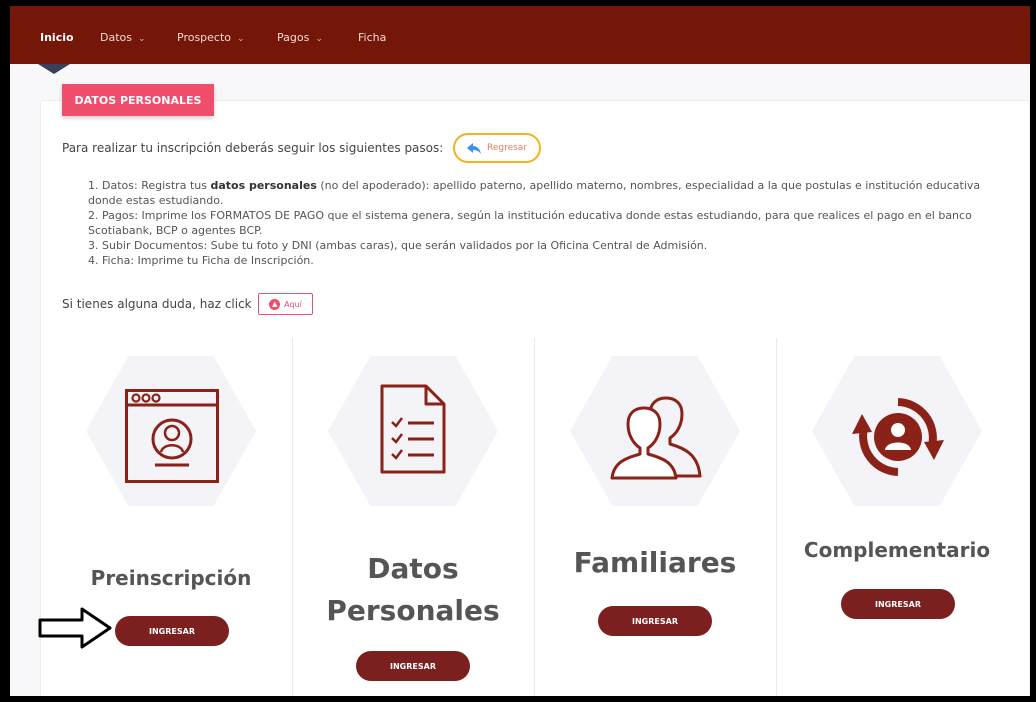  I want to click on user-refresh-icon, so click(898, 437).